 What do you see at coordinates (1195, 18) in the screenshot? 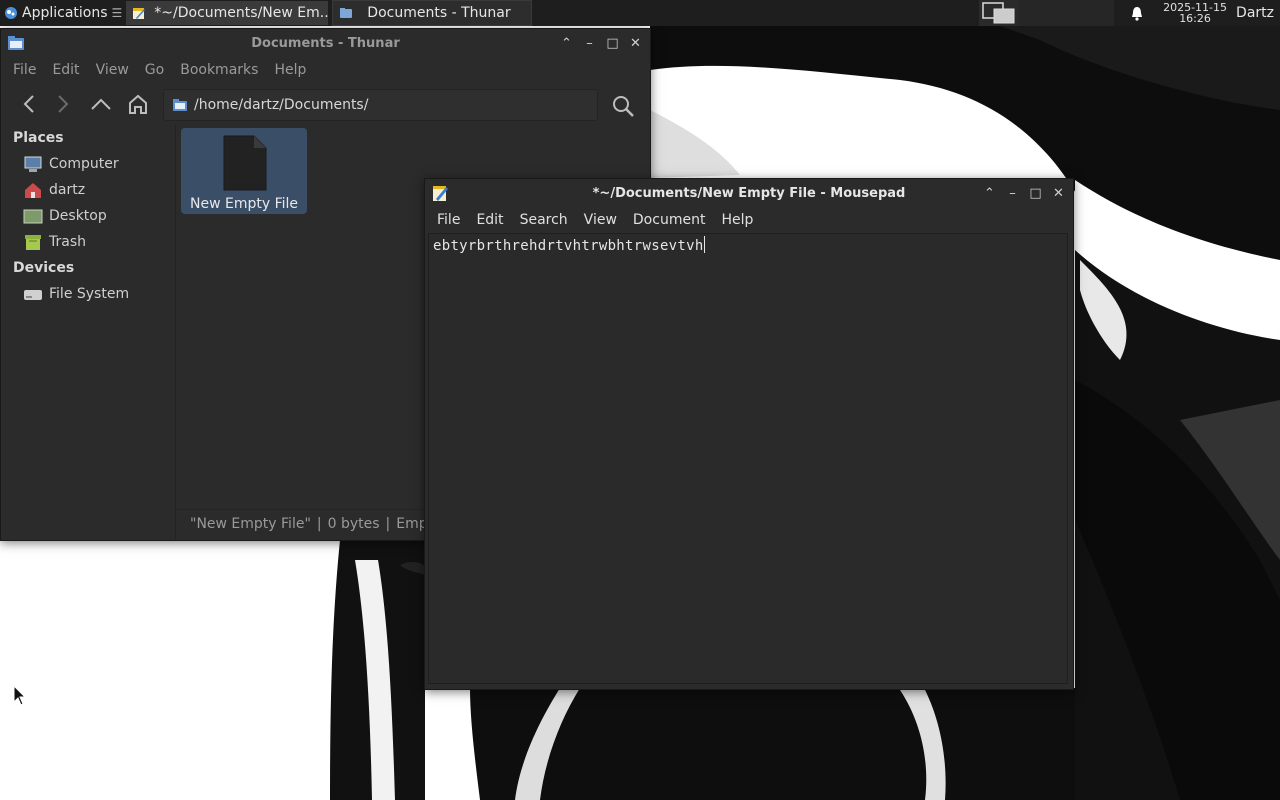
I see `clock-time: 16:26` at bounding box center [1195, 18].